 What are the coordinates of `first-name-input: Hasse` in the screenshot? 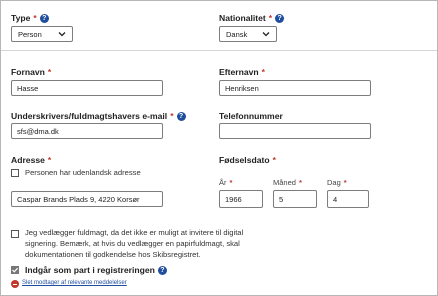 It's located at (87, 88).